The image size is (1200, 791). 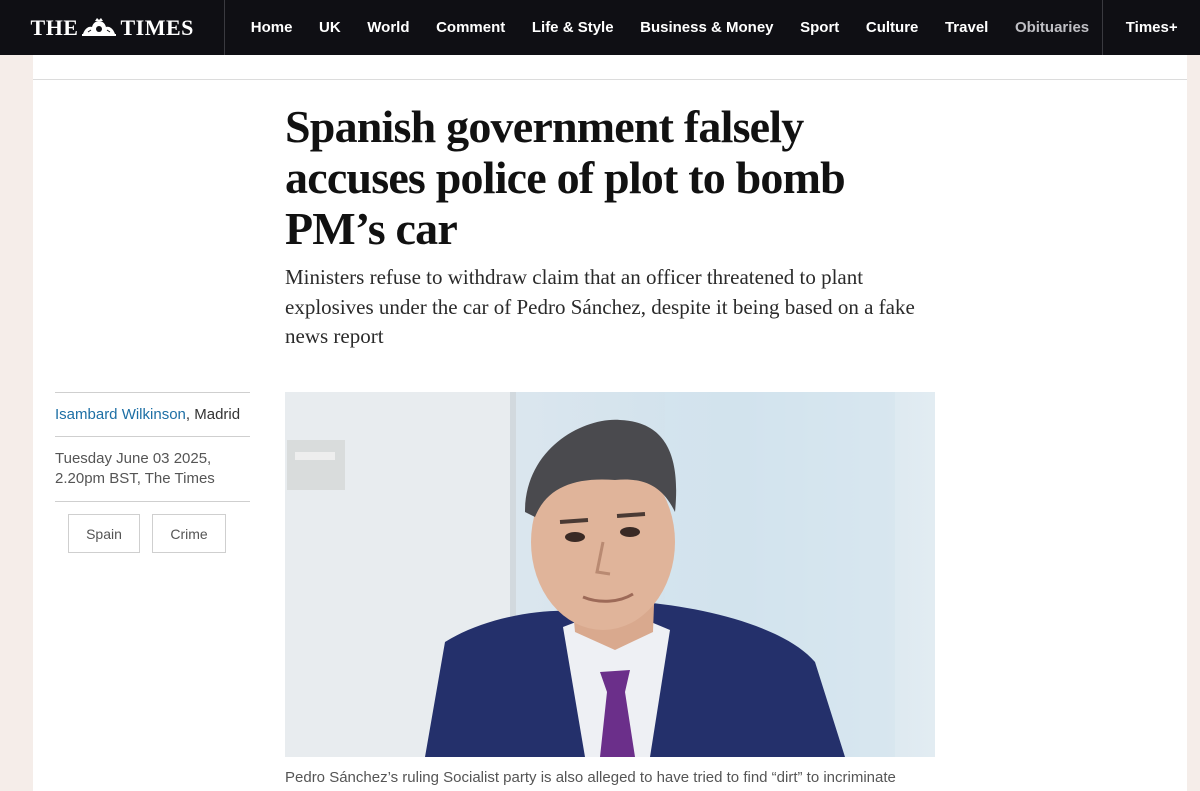 What do you see at coordinates (967, 27) in the screenshot?
I see `nav-item-travel: Travel` at bounding box center [967, 27].